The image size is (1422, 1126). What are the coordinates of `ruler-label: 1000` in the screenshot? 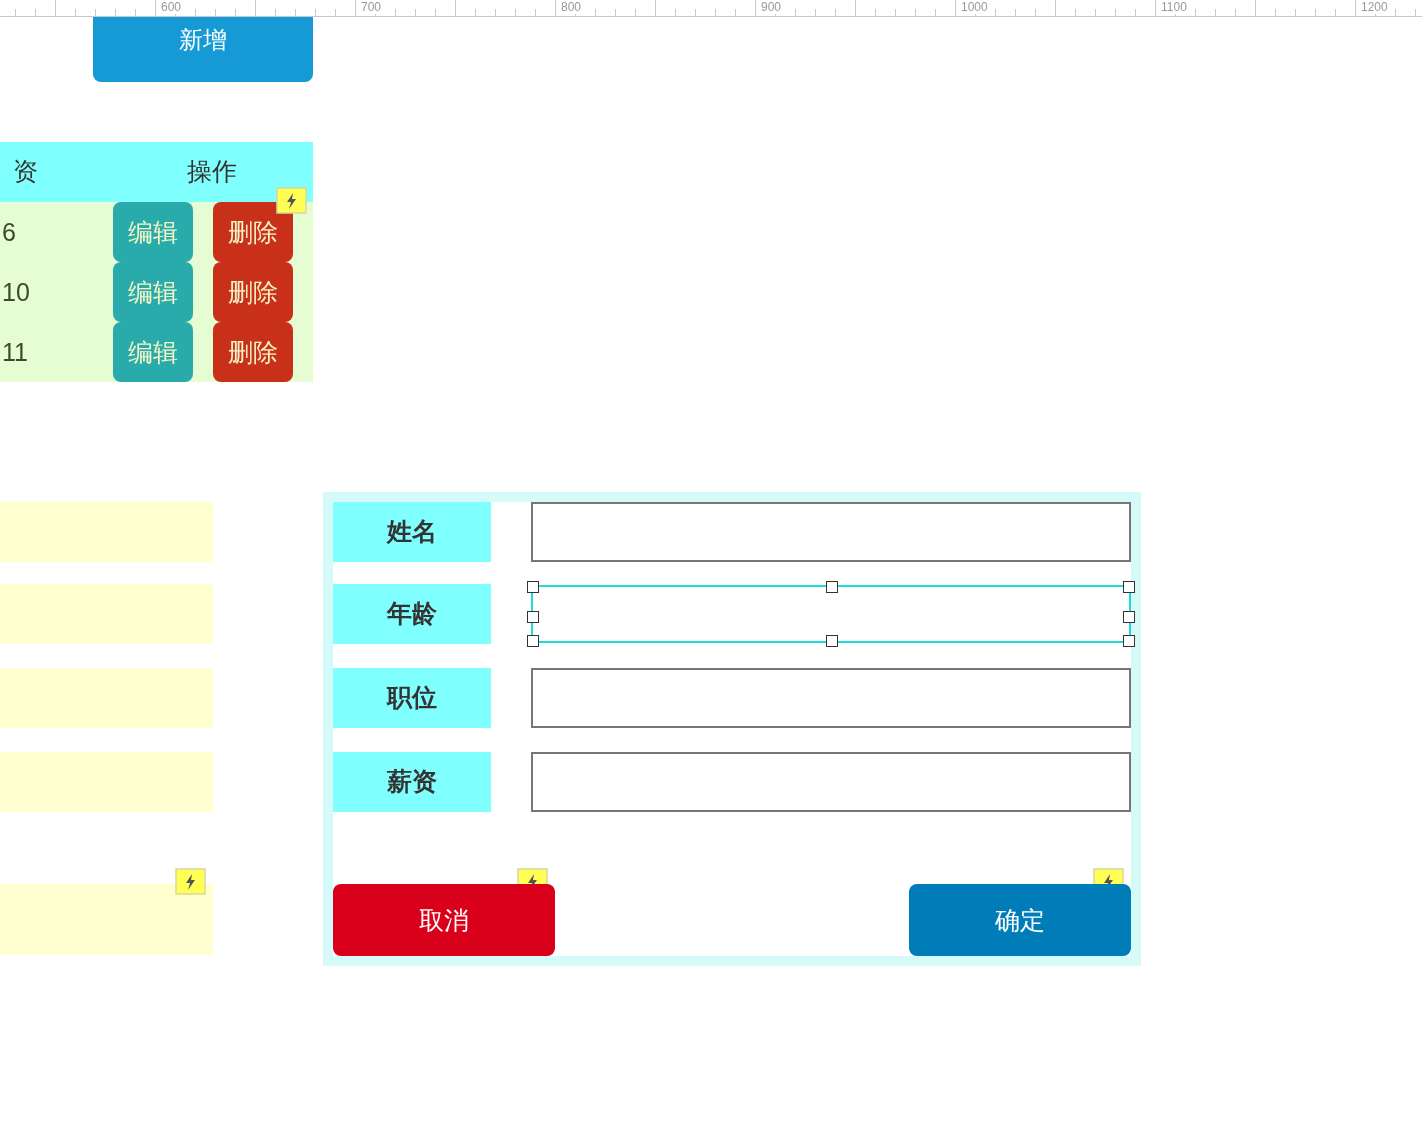 It's located at (974, 7).